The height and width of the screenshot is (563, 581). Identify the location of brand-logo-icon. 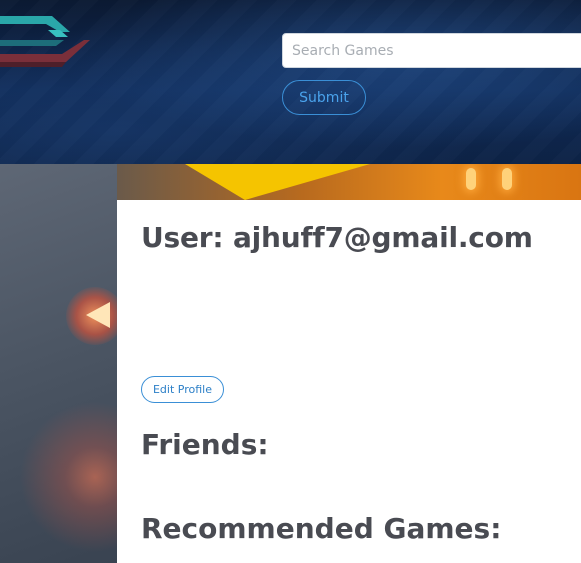
(45, 41).